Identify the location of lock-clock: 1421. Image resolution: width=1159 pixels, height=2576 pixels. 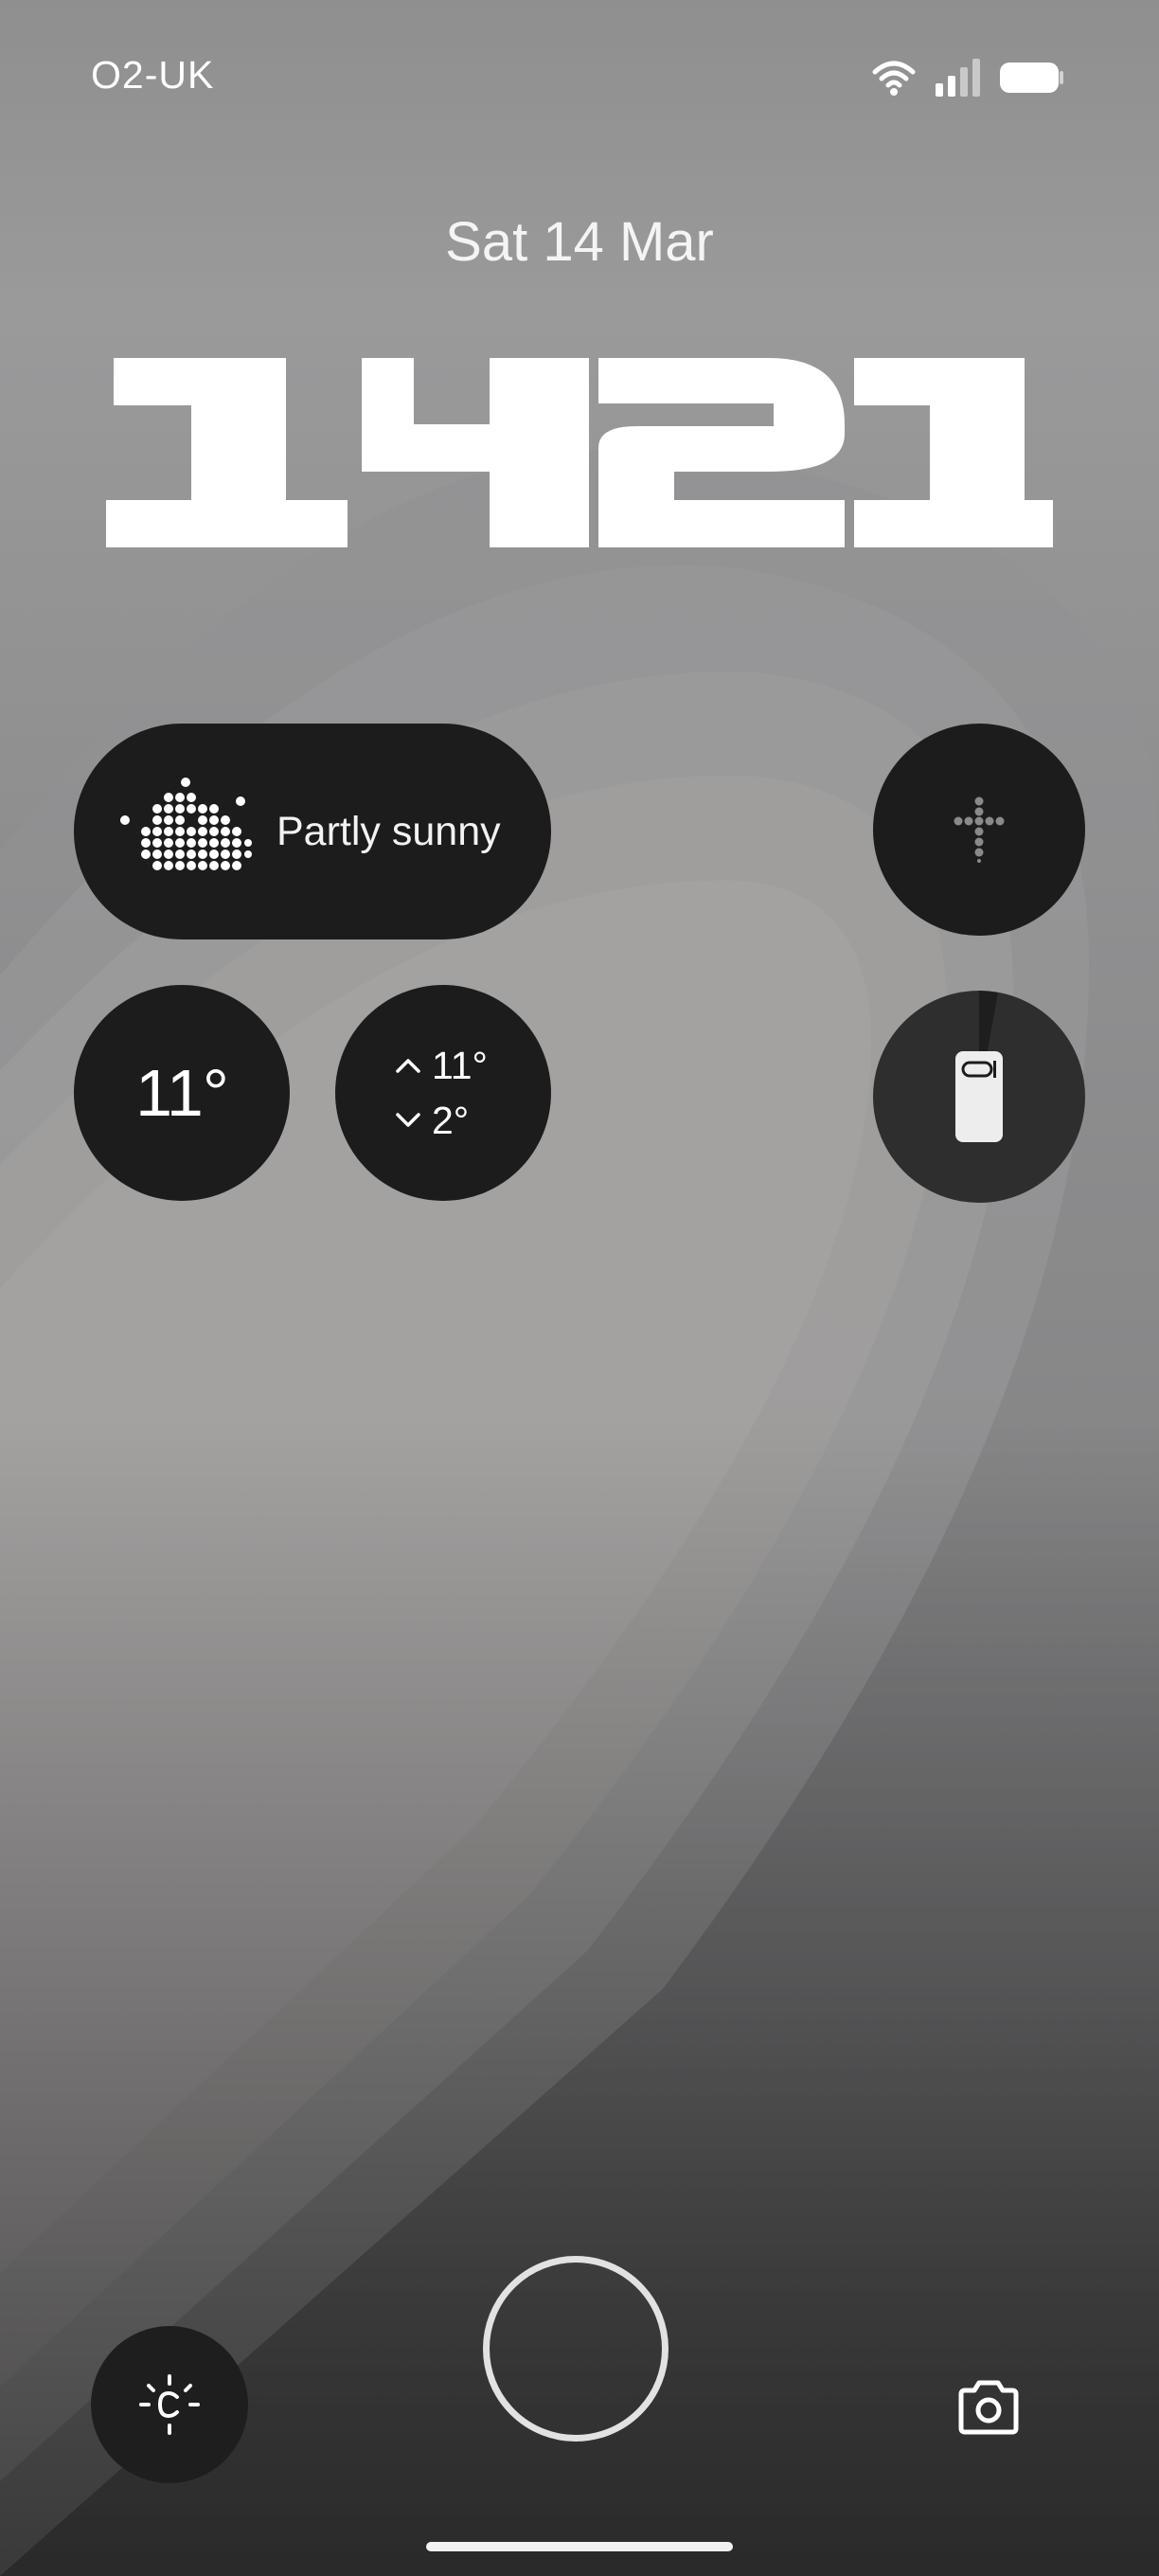
(579, 452).